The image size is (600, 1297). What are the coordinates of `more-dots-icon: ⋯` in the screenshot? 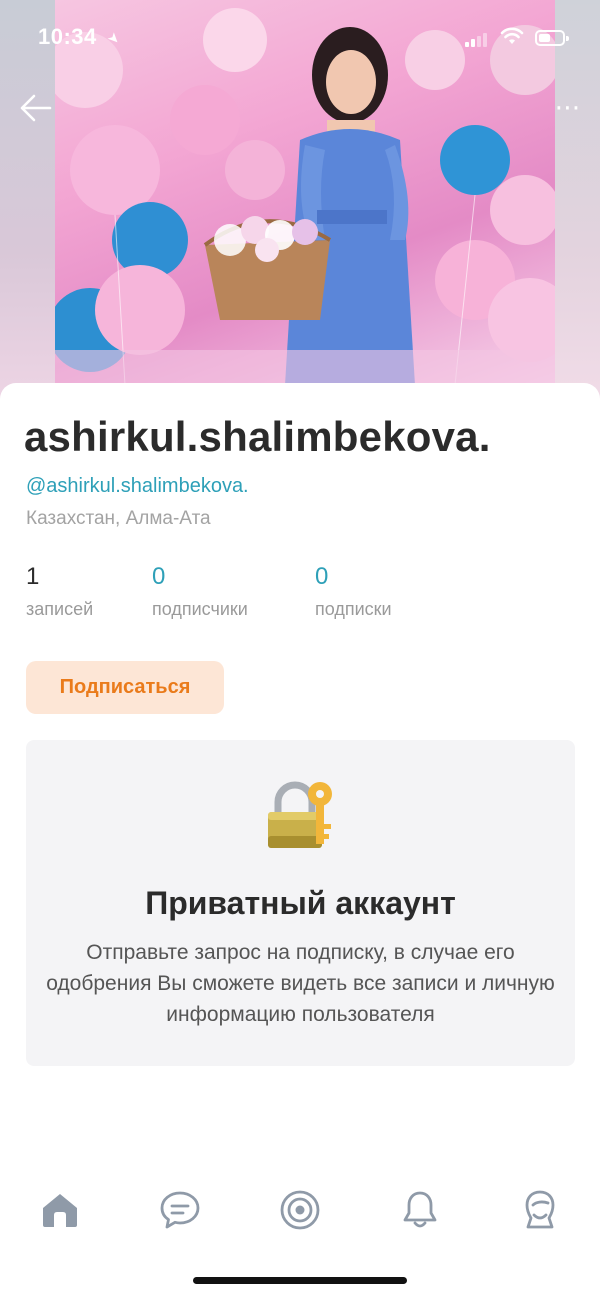 It's located at (568, 107).